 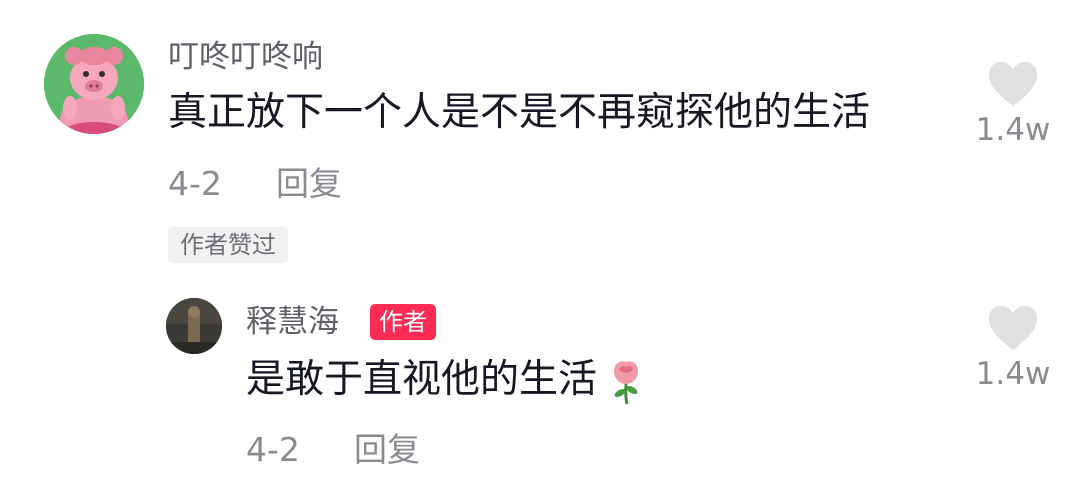 I want to click on reply-like-button: 1.4w, so click(x=1013, y=348).